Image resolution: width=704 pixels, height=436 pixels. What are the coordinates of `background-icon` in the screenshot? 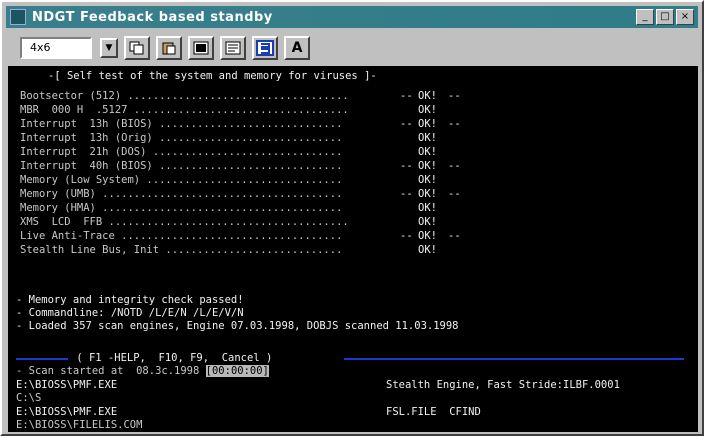 It's located at (265, 48).